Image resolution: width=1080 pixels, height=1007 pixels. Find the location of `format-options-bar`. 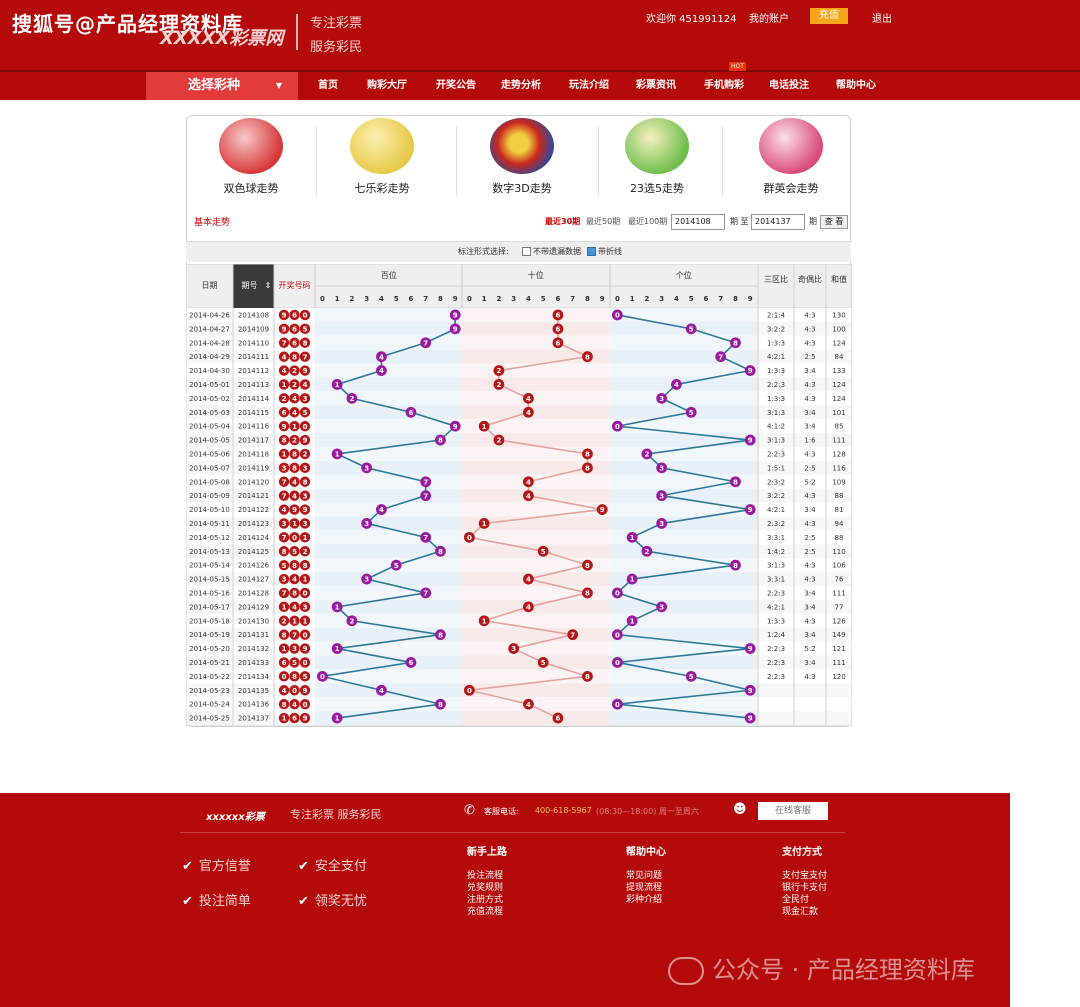

format-options-bar is located at coordinates (518, 251).